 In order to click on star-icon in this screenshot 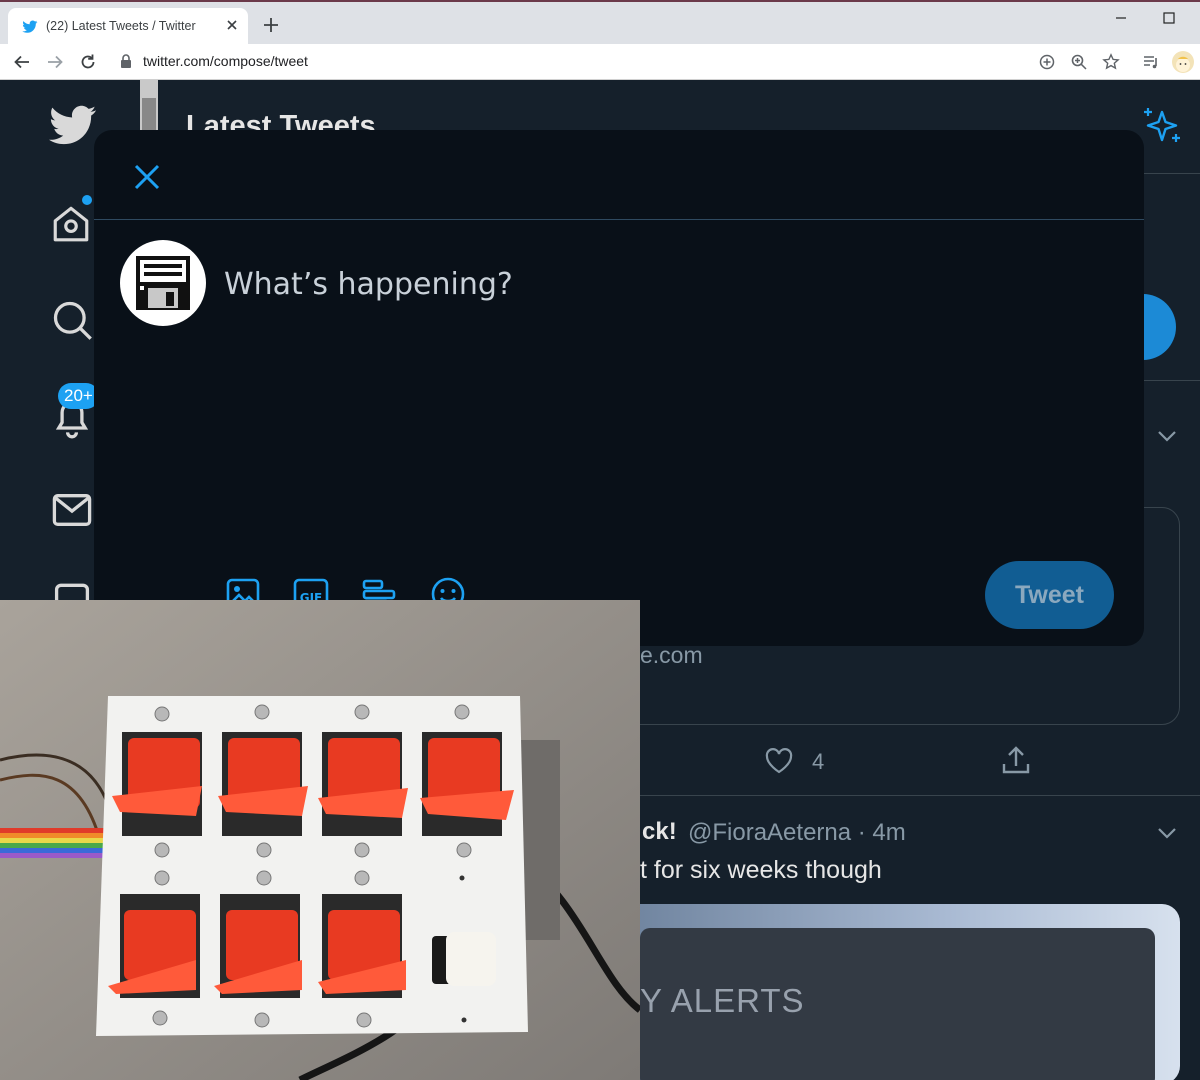, I will do `click(1111, 62)`.